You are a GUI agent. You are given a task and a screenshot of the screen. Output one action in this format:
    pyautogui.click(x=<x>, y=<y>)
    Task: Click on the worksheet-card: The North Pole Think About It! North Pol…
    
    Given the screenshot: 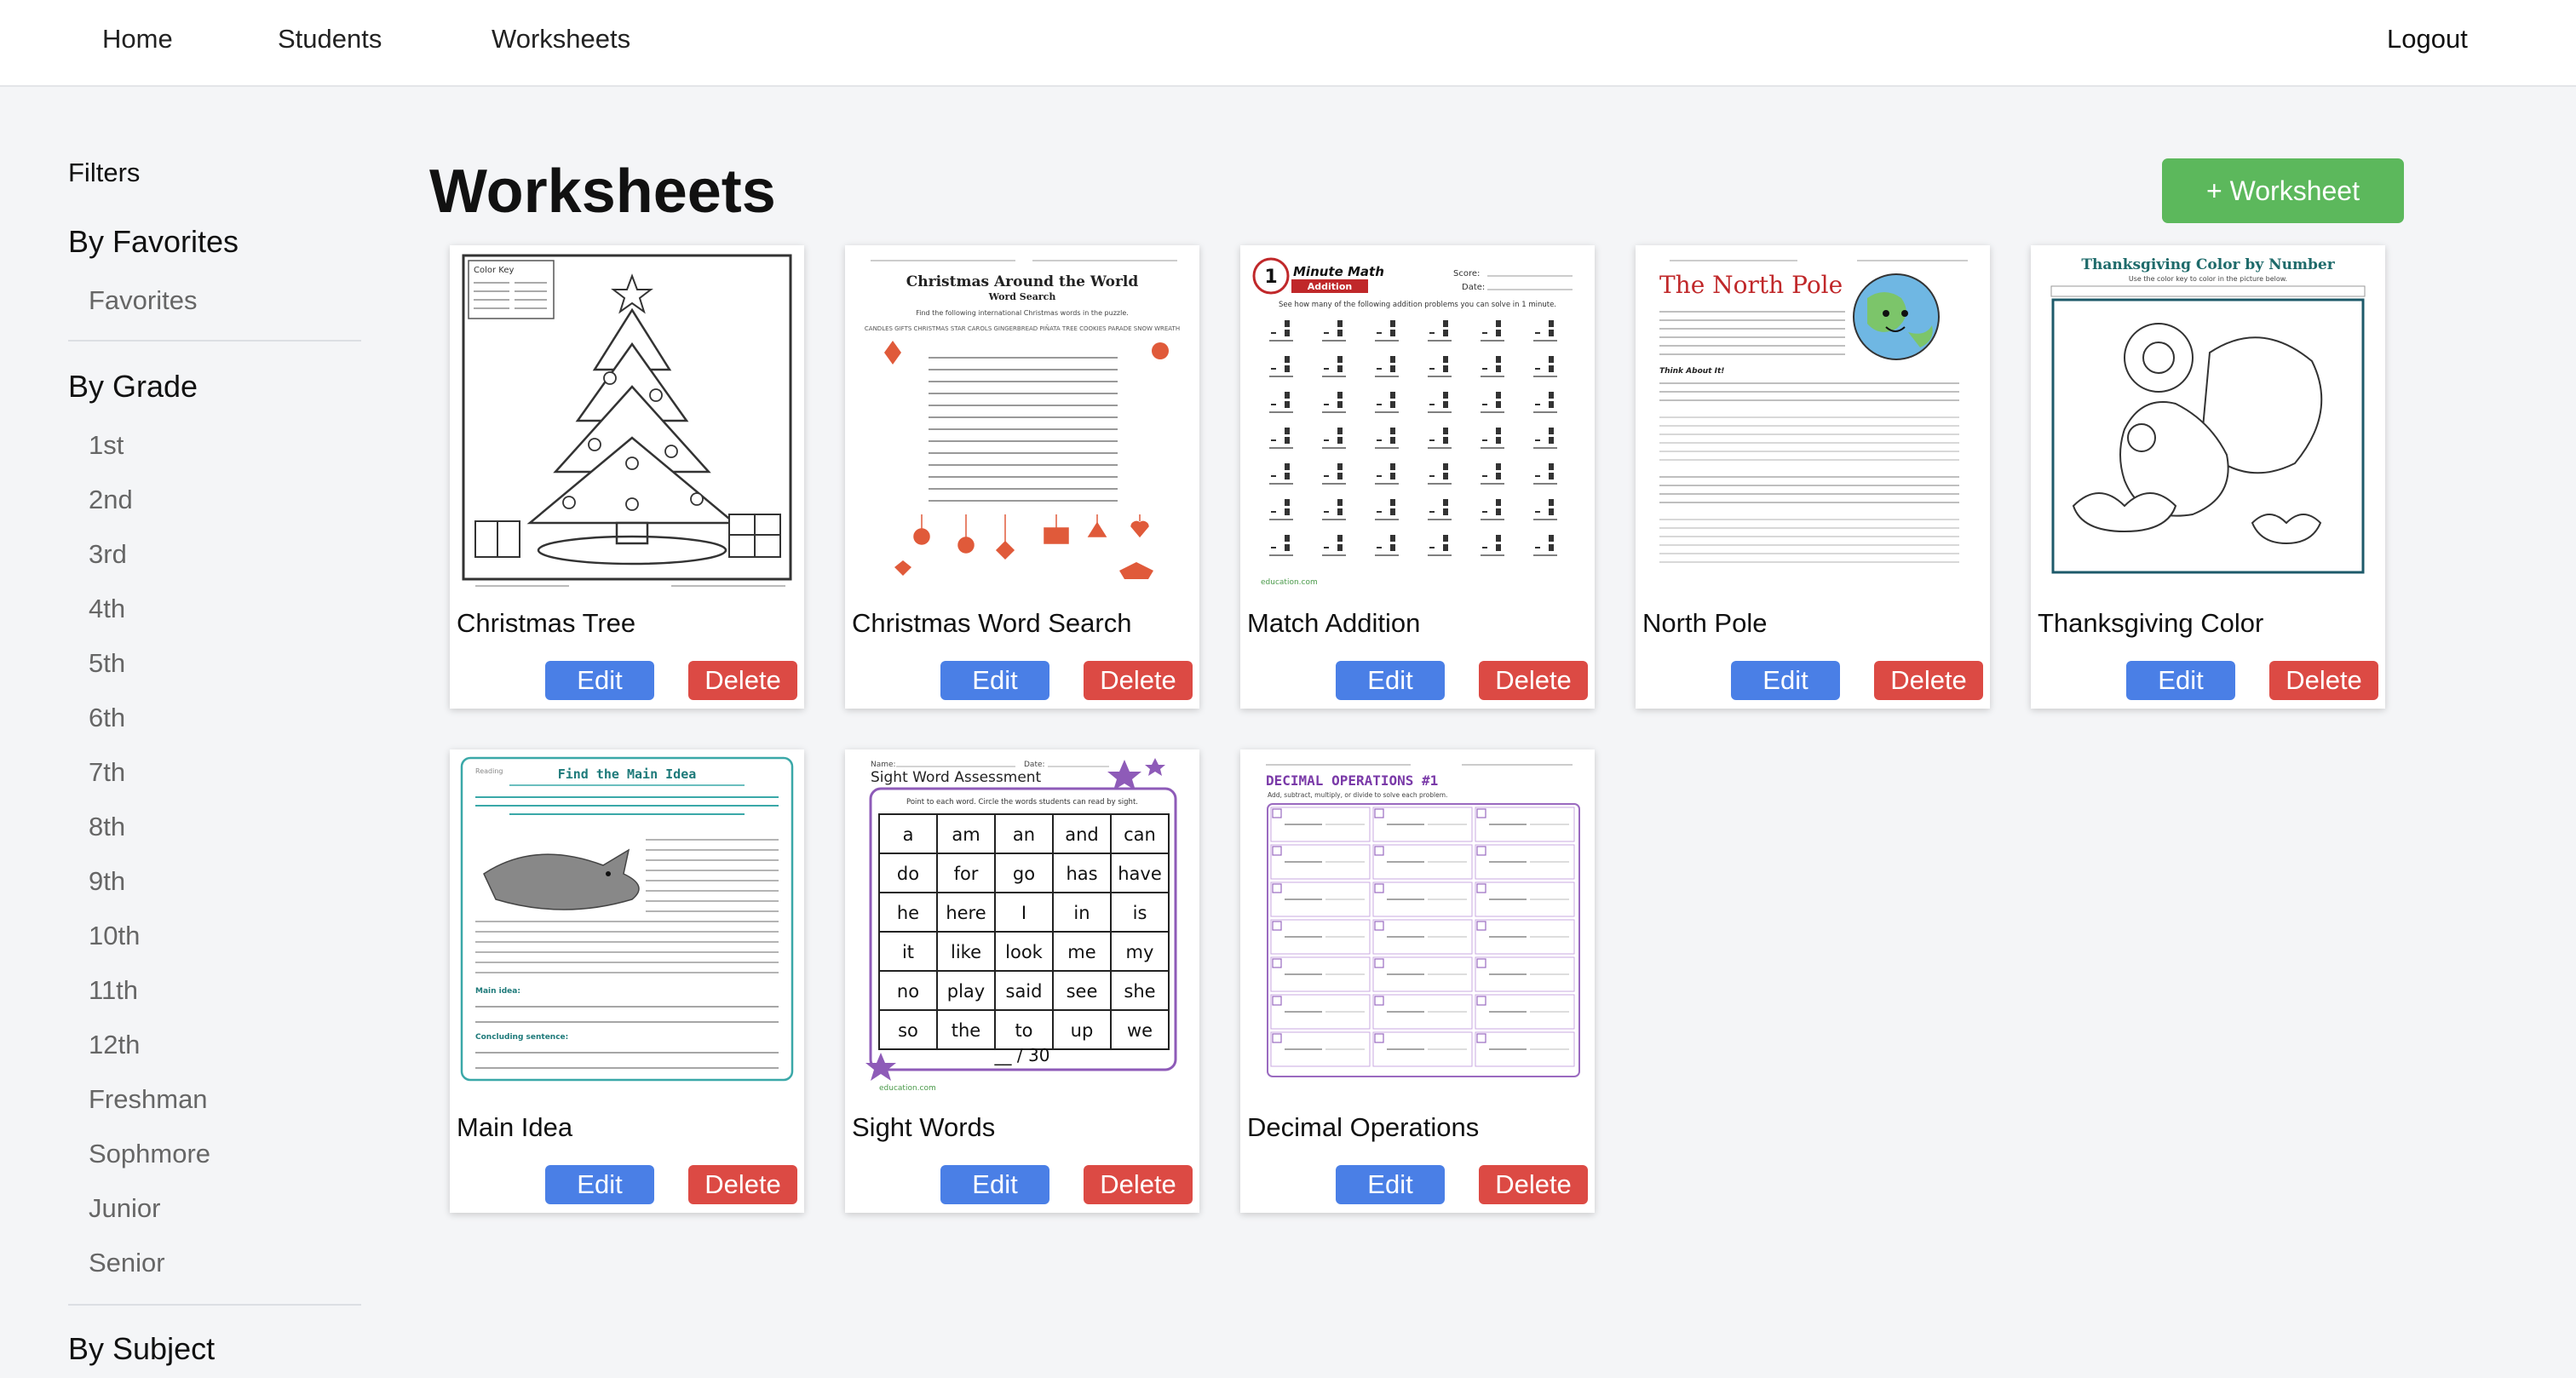 What is the action you would take?
    pyautogui.click(x=1813, y=477)
    